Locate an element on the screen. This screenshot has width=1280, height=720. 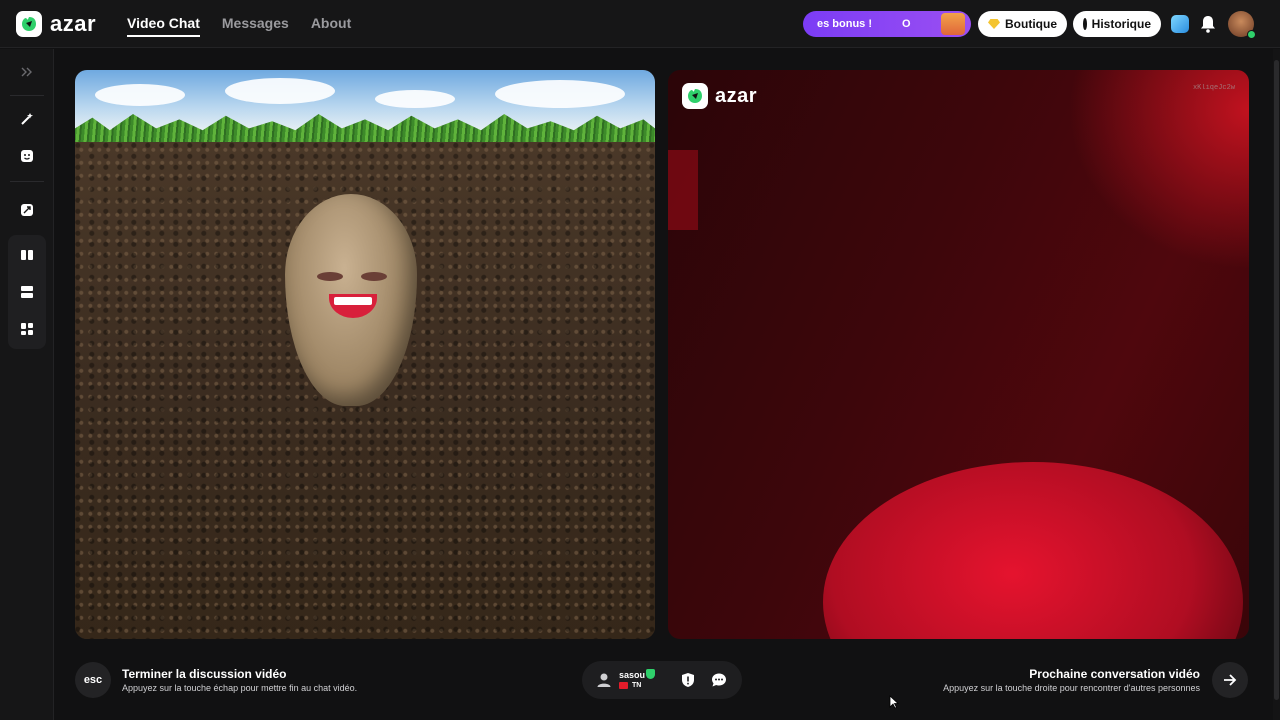
boutique-label: Boutique is located at coordinates (1031, 24).